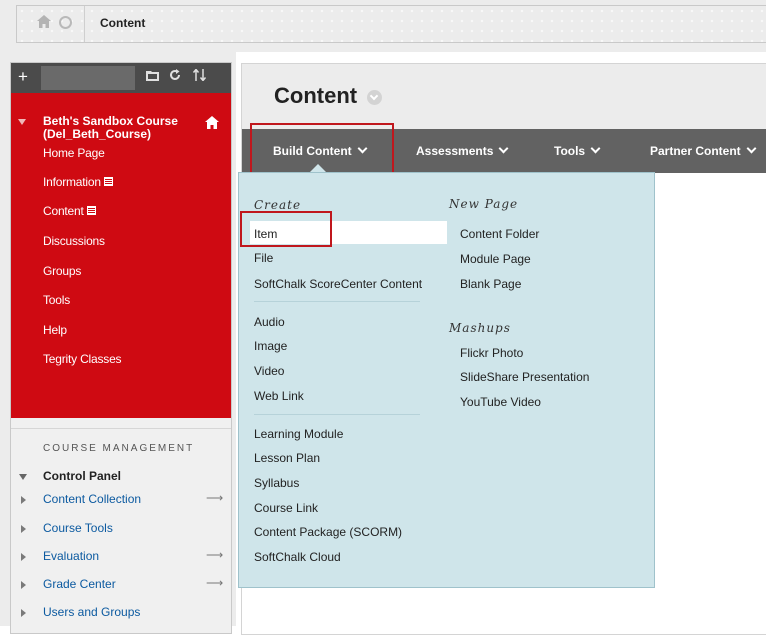  What do you see at coordinates (328, 532) in the screenshot?
I see `menu-item-content-package-scorm: Content Package (SCORM)` at bounding box center [328, 532].